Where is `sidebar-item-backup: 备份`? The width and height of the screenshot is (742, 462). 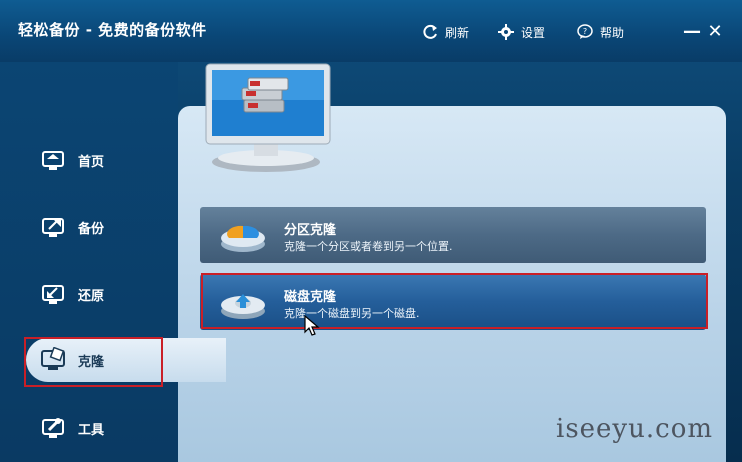 sidebar-item-backup: 备份 is located at coordinates (105, 227).